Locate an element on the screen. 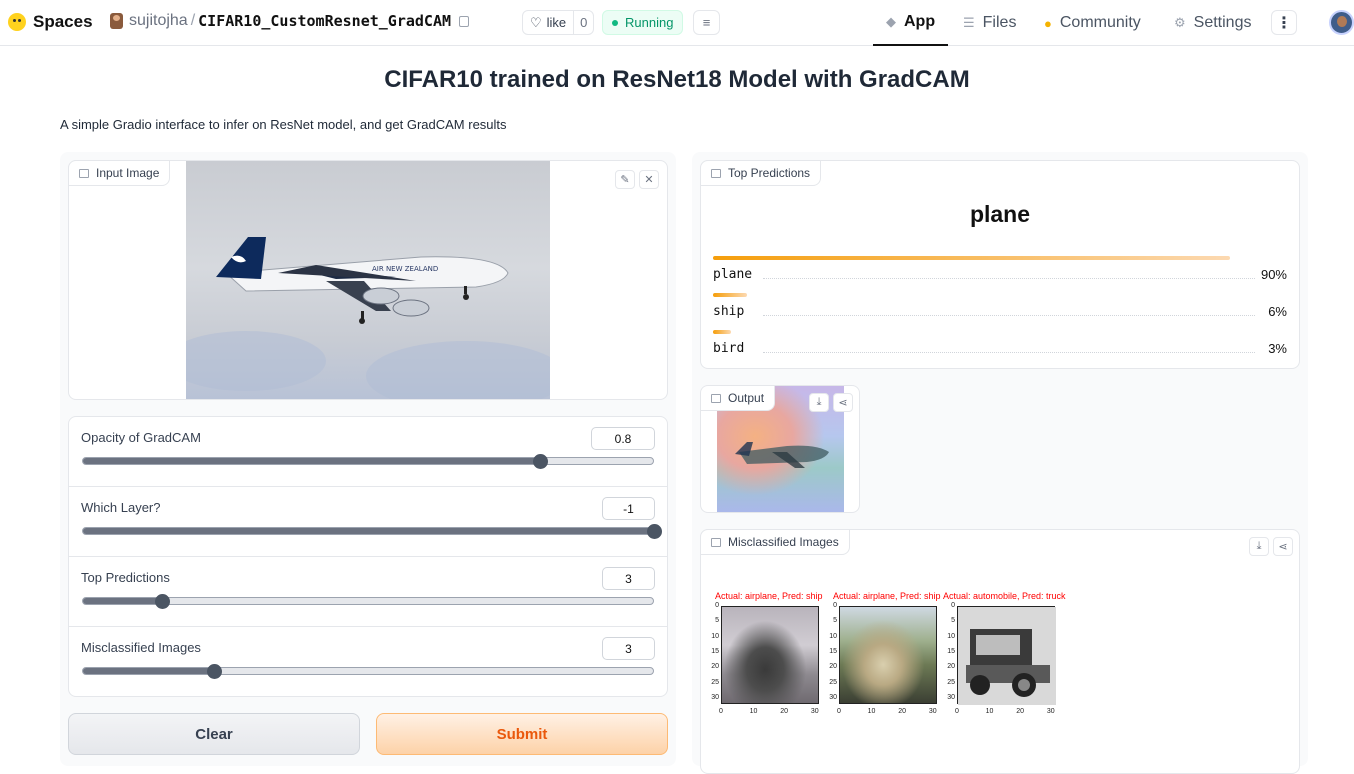 The image size is (1354, 774). download-icon: ⤓ is located at coordinates (819, 402).